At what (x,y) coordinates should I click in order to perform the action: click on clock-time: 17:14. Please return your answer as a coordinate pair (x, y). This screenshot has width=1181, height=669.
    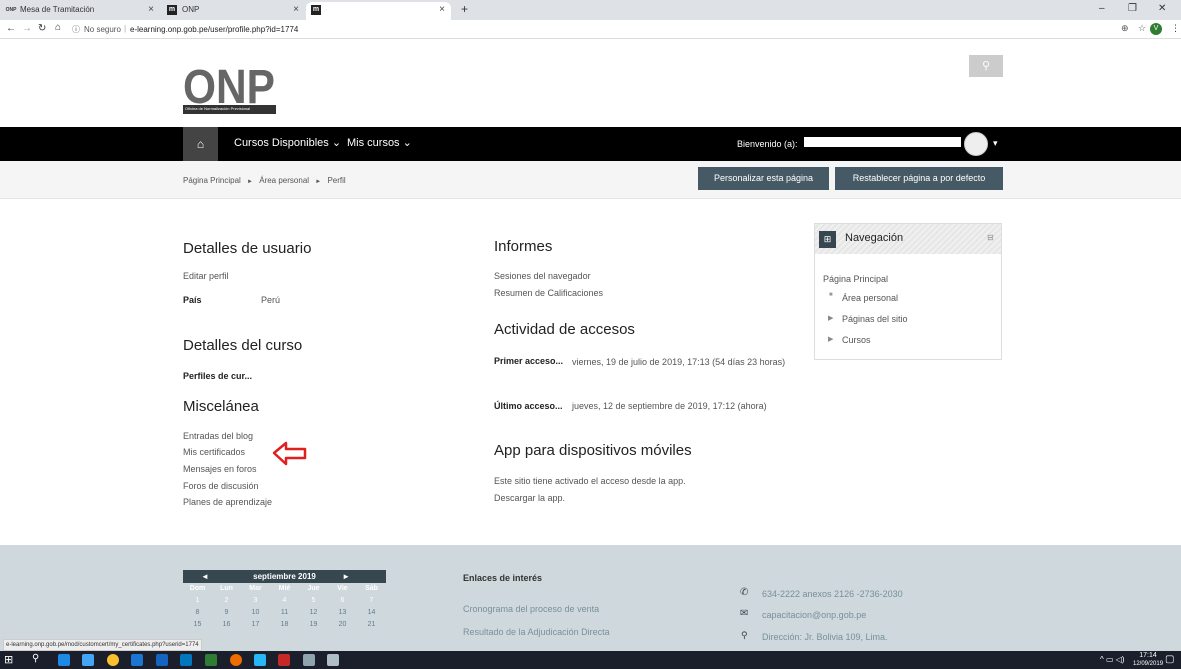
    Looking at the image, I should click on (1148, 655).